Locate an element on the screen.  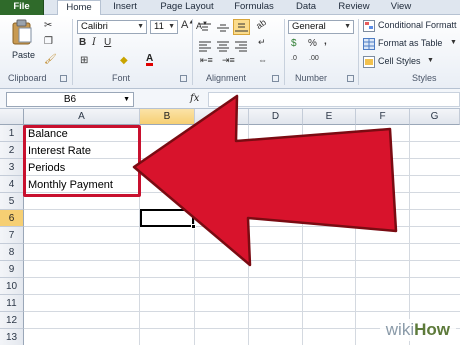
cut-icon: ✂ is located at coordinates (48, 25).